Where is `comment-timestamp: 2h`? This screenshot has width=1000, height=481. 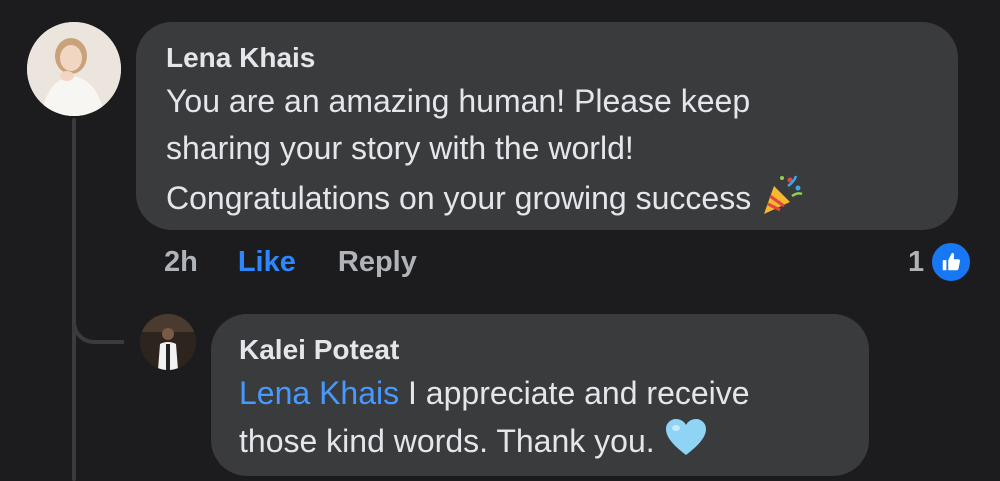 comment-timestamp: 2h is located at coordinates (181, 262).